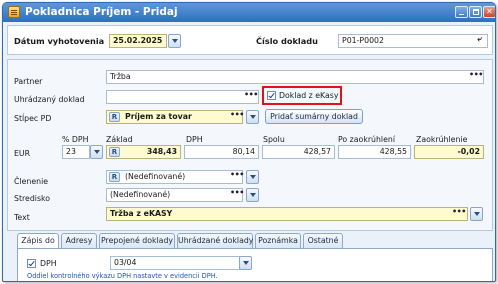 Image resolution: width=498 pixels, height=284 pixels. What do you see at coordinates (274, 139) in the screenshot?
I see `total-label: Spolu` at bounding box center [274, 139].